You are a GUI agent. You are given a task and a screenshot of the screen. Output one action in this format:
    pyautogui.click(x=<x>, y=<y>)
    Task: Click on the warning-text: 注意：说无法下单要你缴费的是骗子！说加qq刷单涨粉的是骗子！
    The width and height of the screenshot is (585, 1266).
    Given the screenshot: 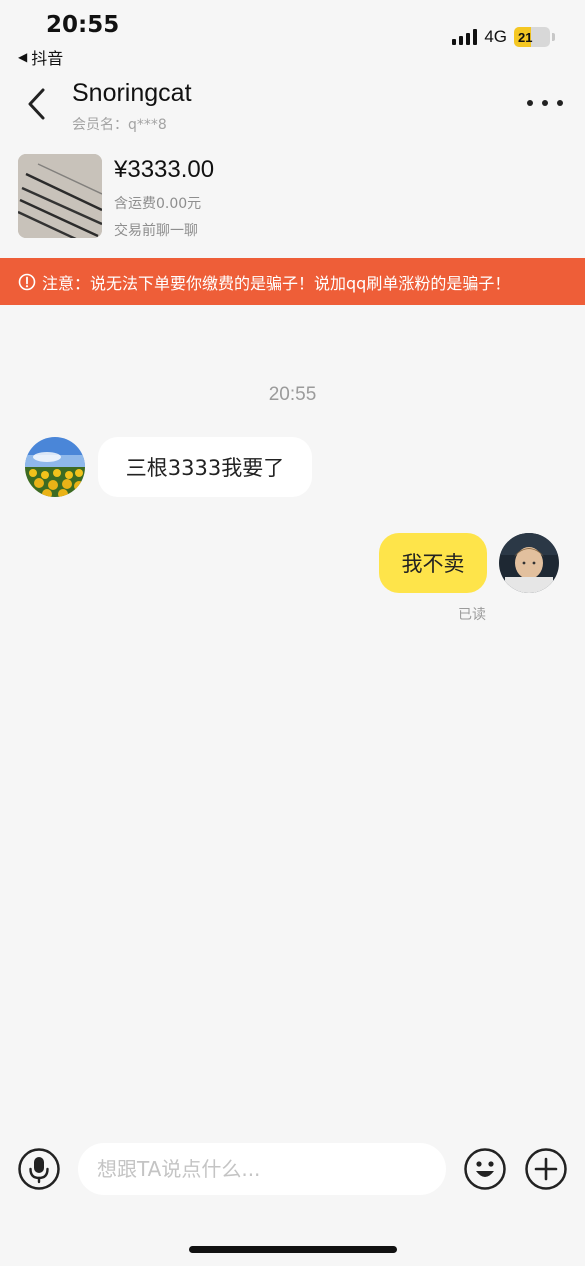 What is the action you would take?
    pyautogui.click(x=276, y=283)
    